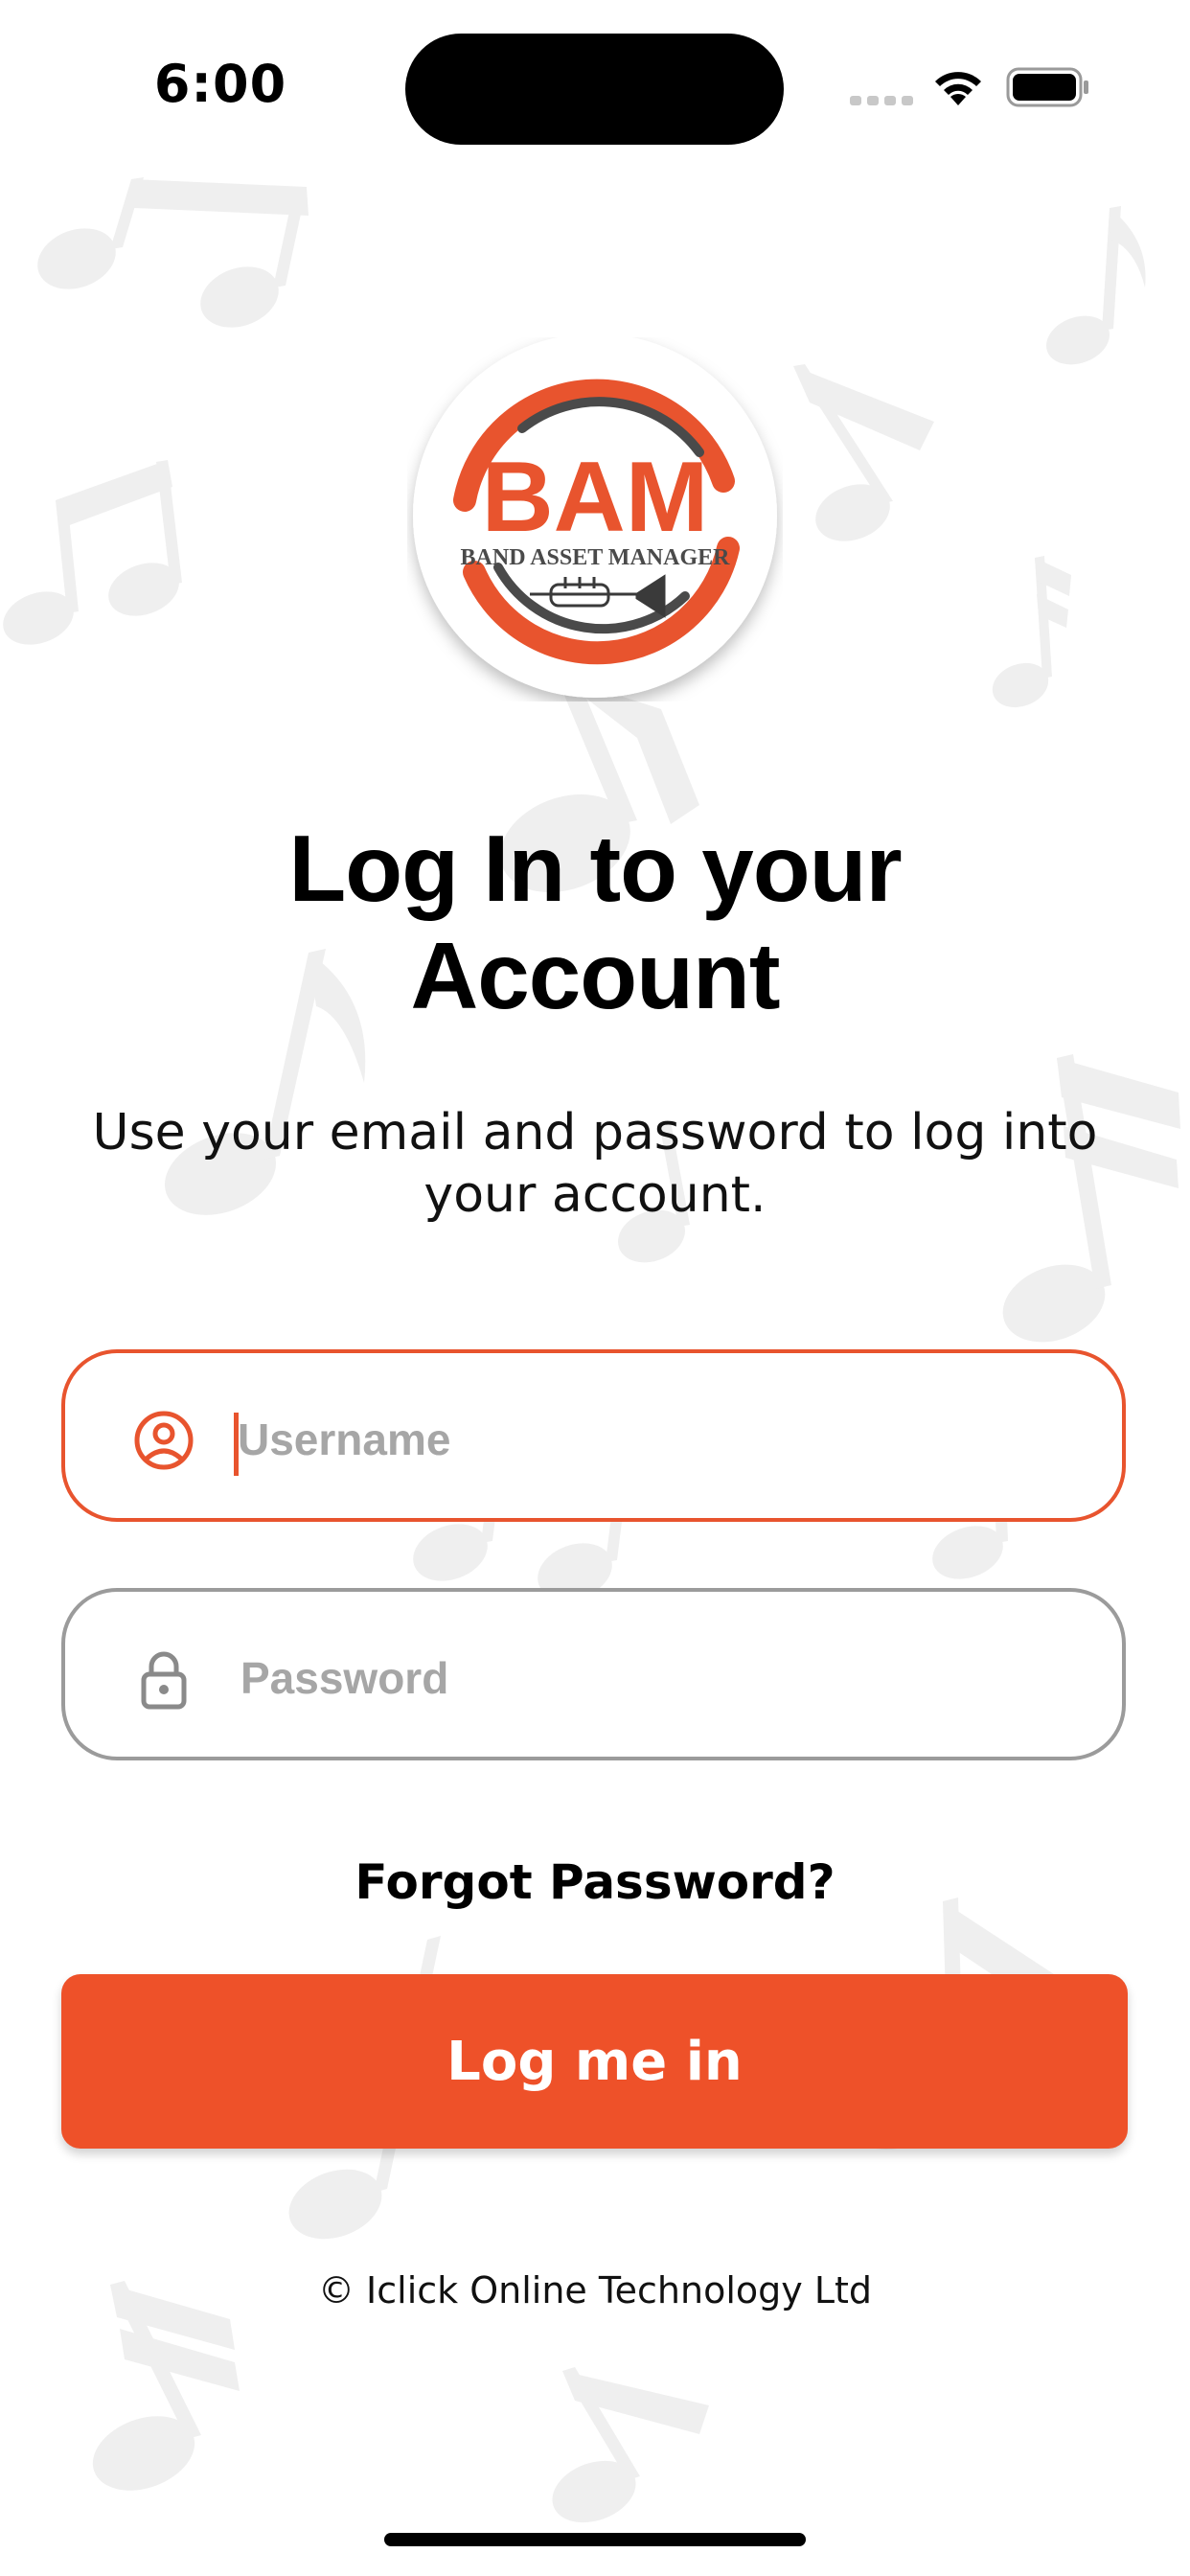  I want to click on cellular-signal-icon, so click(882, 100).